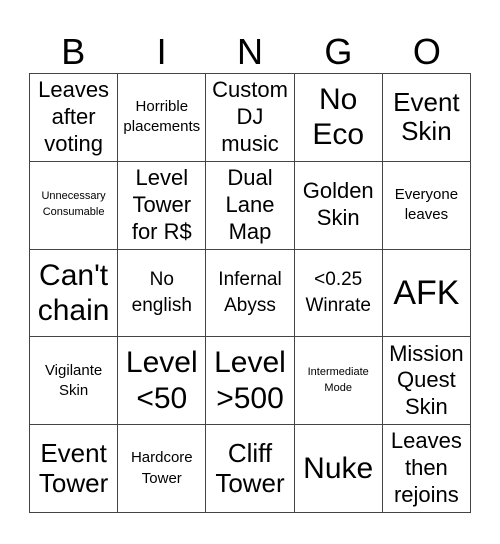 The width and height of the screenshot is (500, 544). What do you see at coordinates (74, 205) in the screenshot?
I see `bingo-cell: Unnecessary Consumable` at bounding box center [74, 205].